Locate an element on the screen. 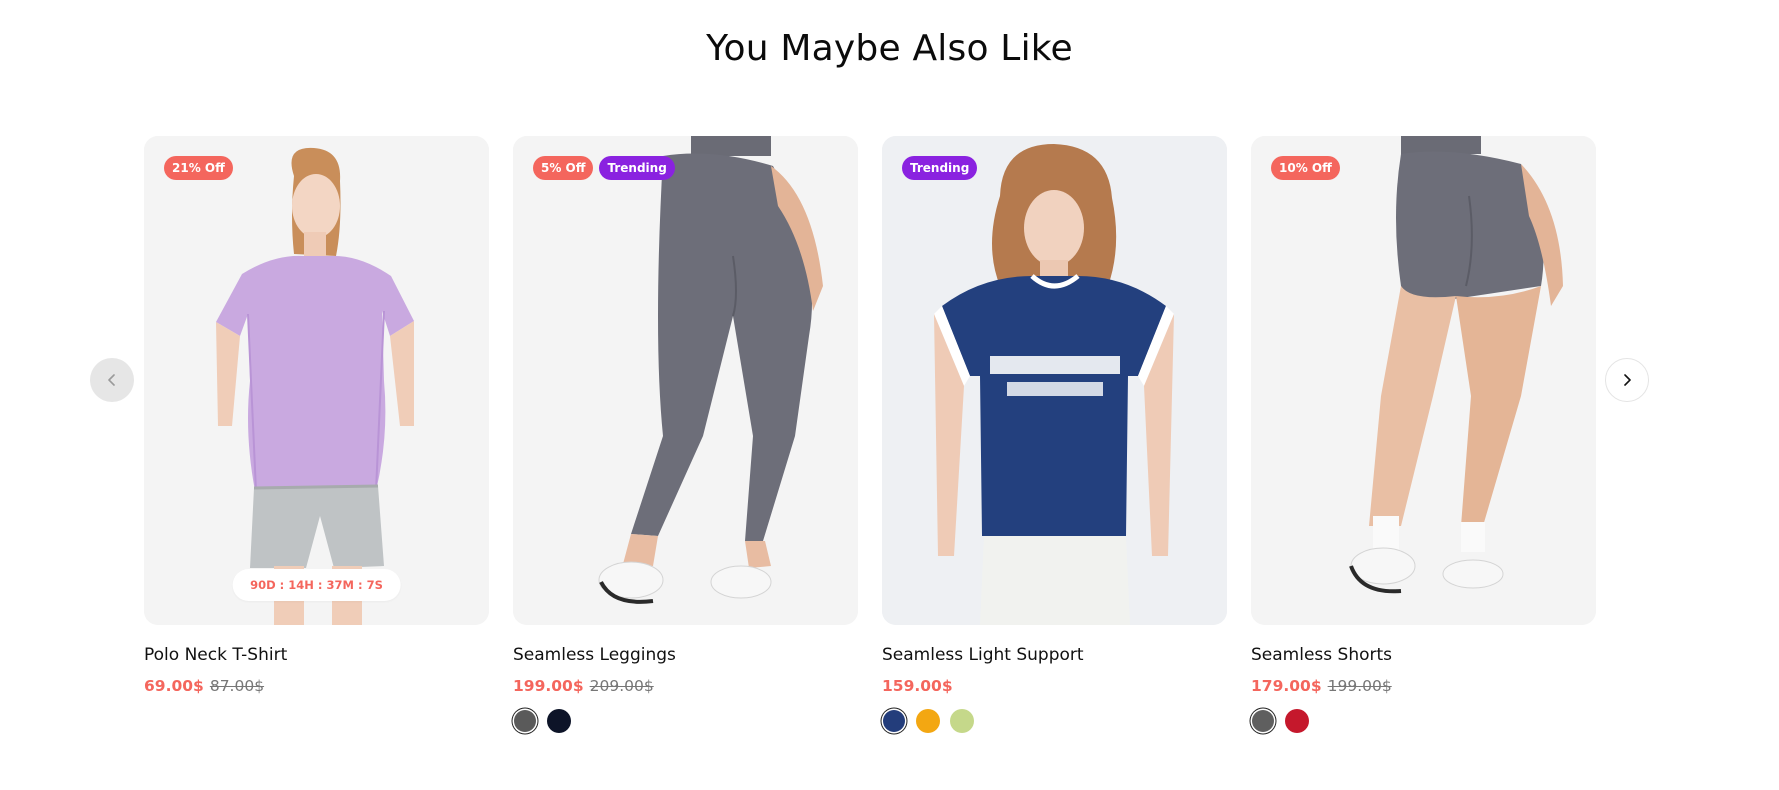 Image resolution: width=1779 pixels, height=790 pixels. price-row: 179.00$ 199.00$ is located at coordinates (1423, 686).